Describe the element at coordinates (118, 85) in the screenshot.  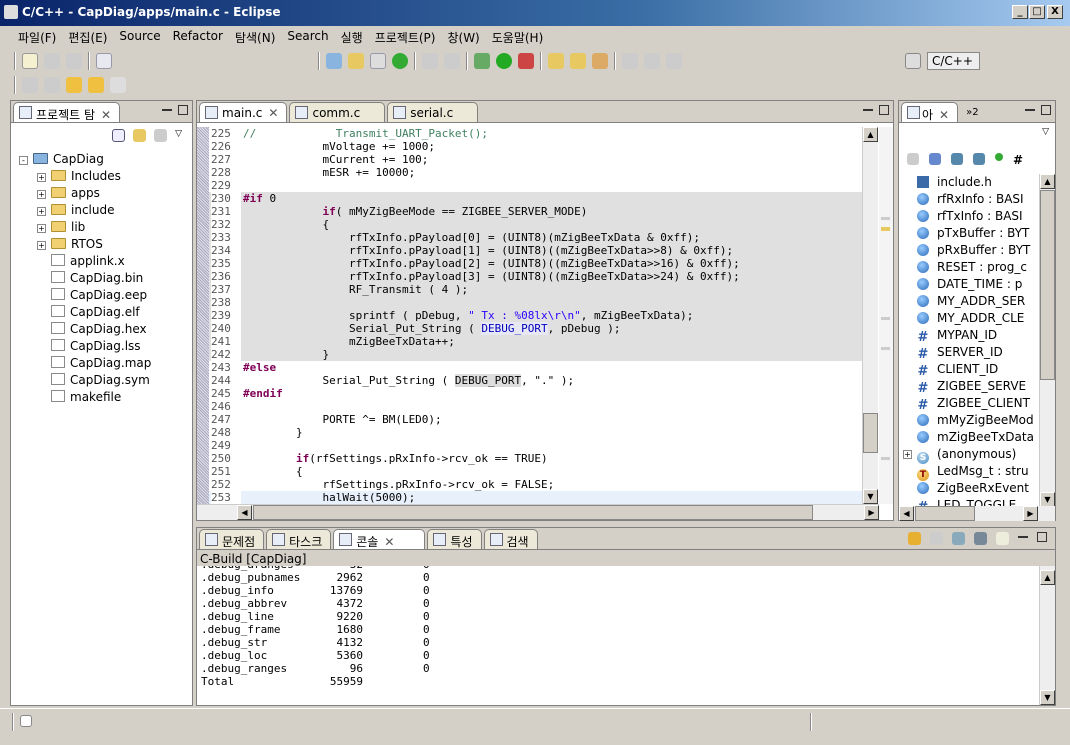
I see `forward-icon` at that location.